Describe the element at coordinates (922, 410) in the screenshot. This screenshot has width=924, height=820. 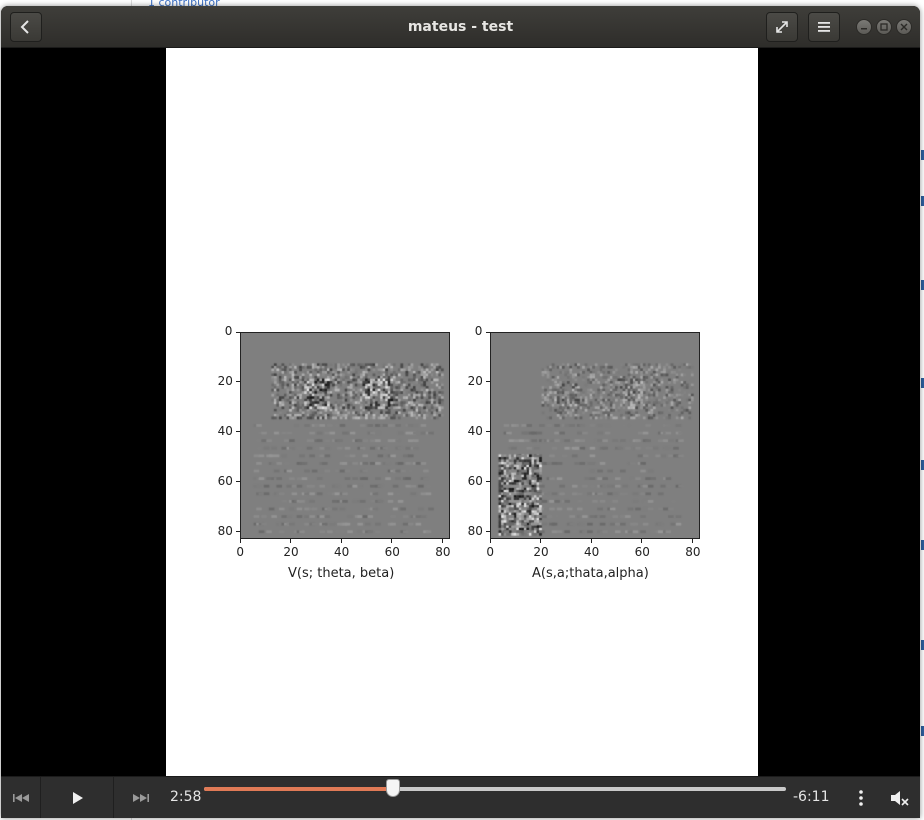
I see `background-right-edge` at that location.